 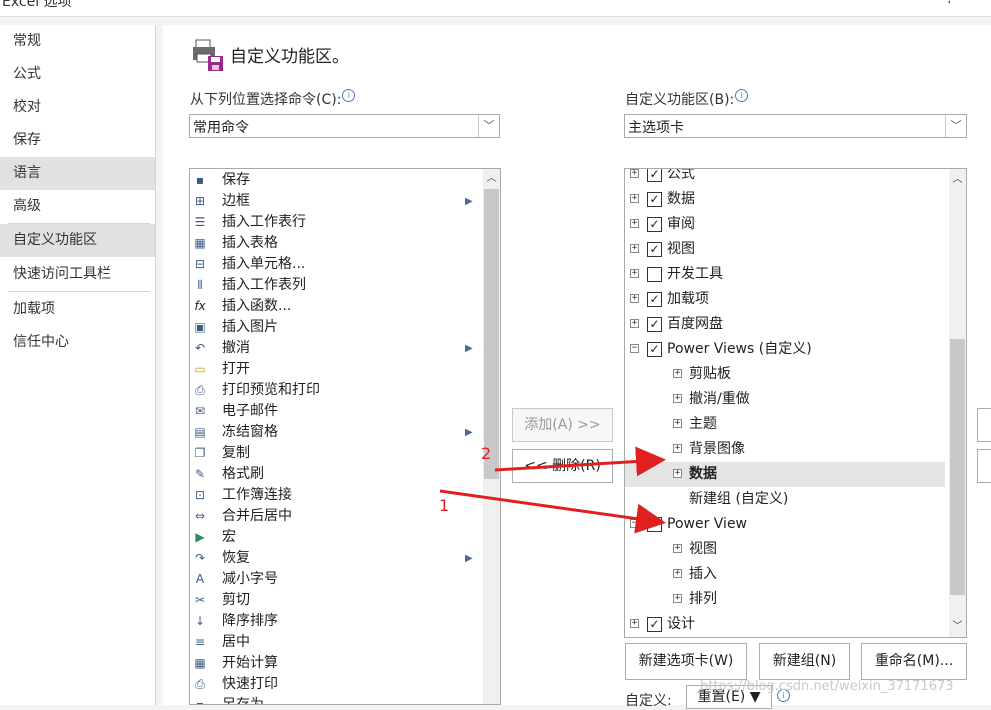 I want to click on annotation-label-2: 2, so click(x=486, y=453).